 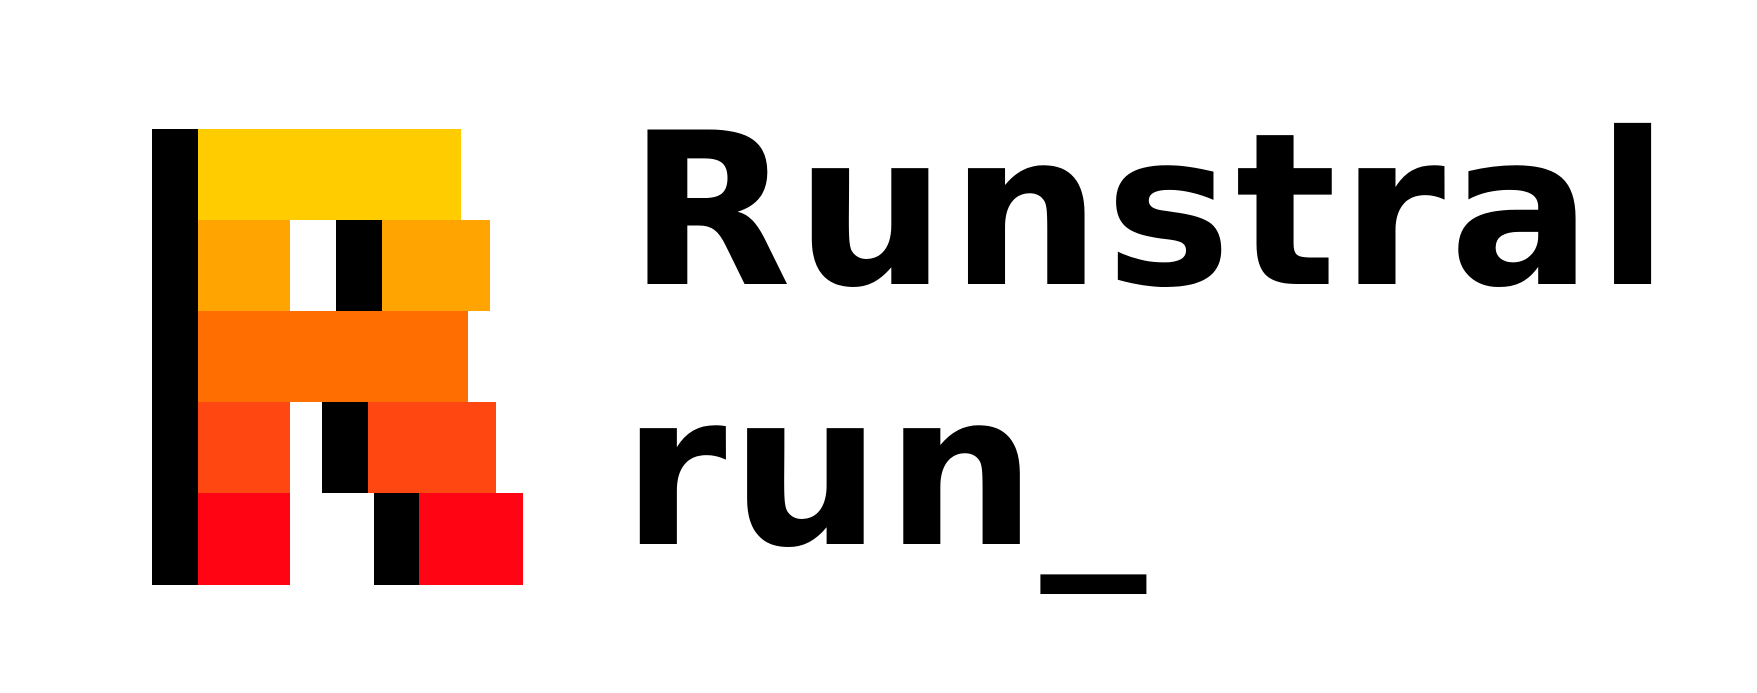 I want to click on logo-row-2-left, so click(x=244, y=265).